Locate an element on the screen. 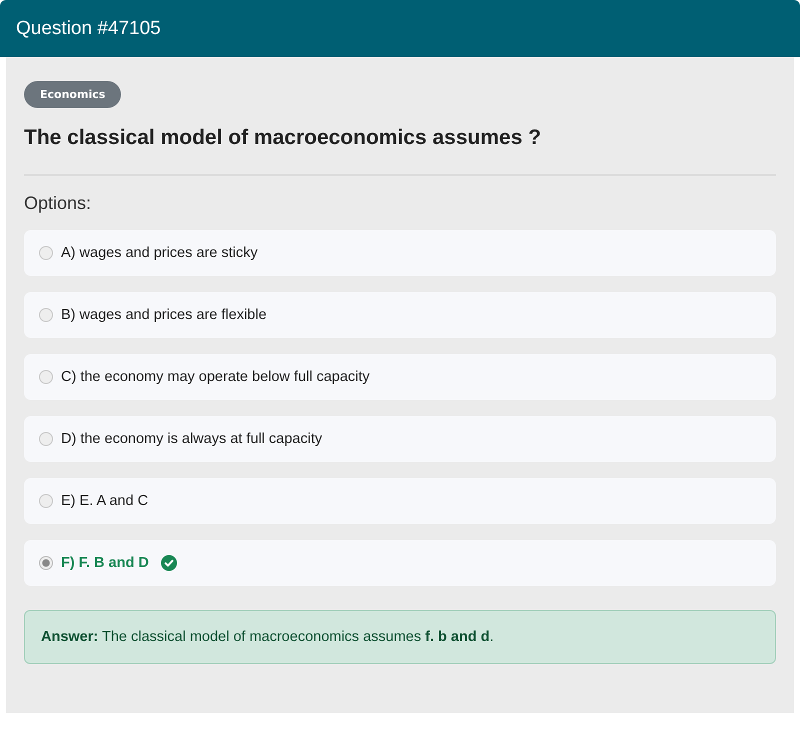 The image size is (800, 744). options-heading: Options: is located at coordinates (58, 203).